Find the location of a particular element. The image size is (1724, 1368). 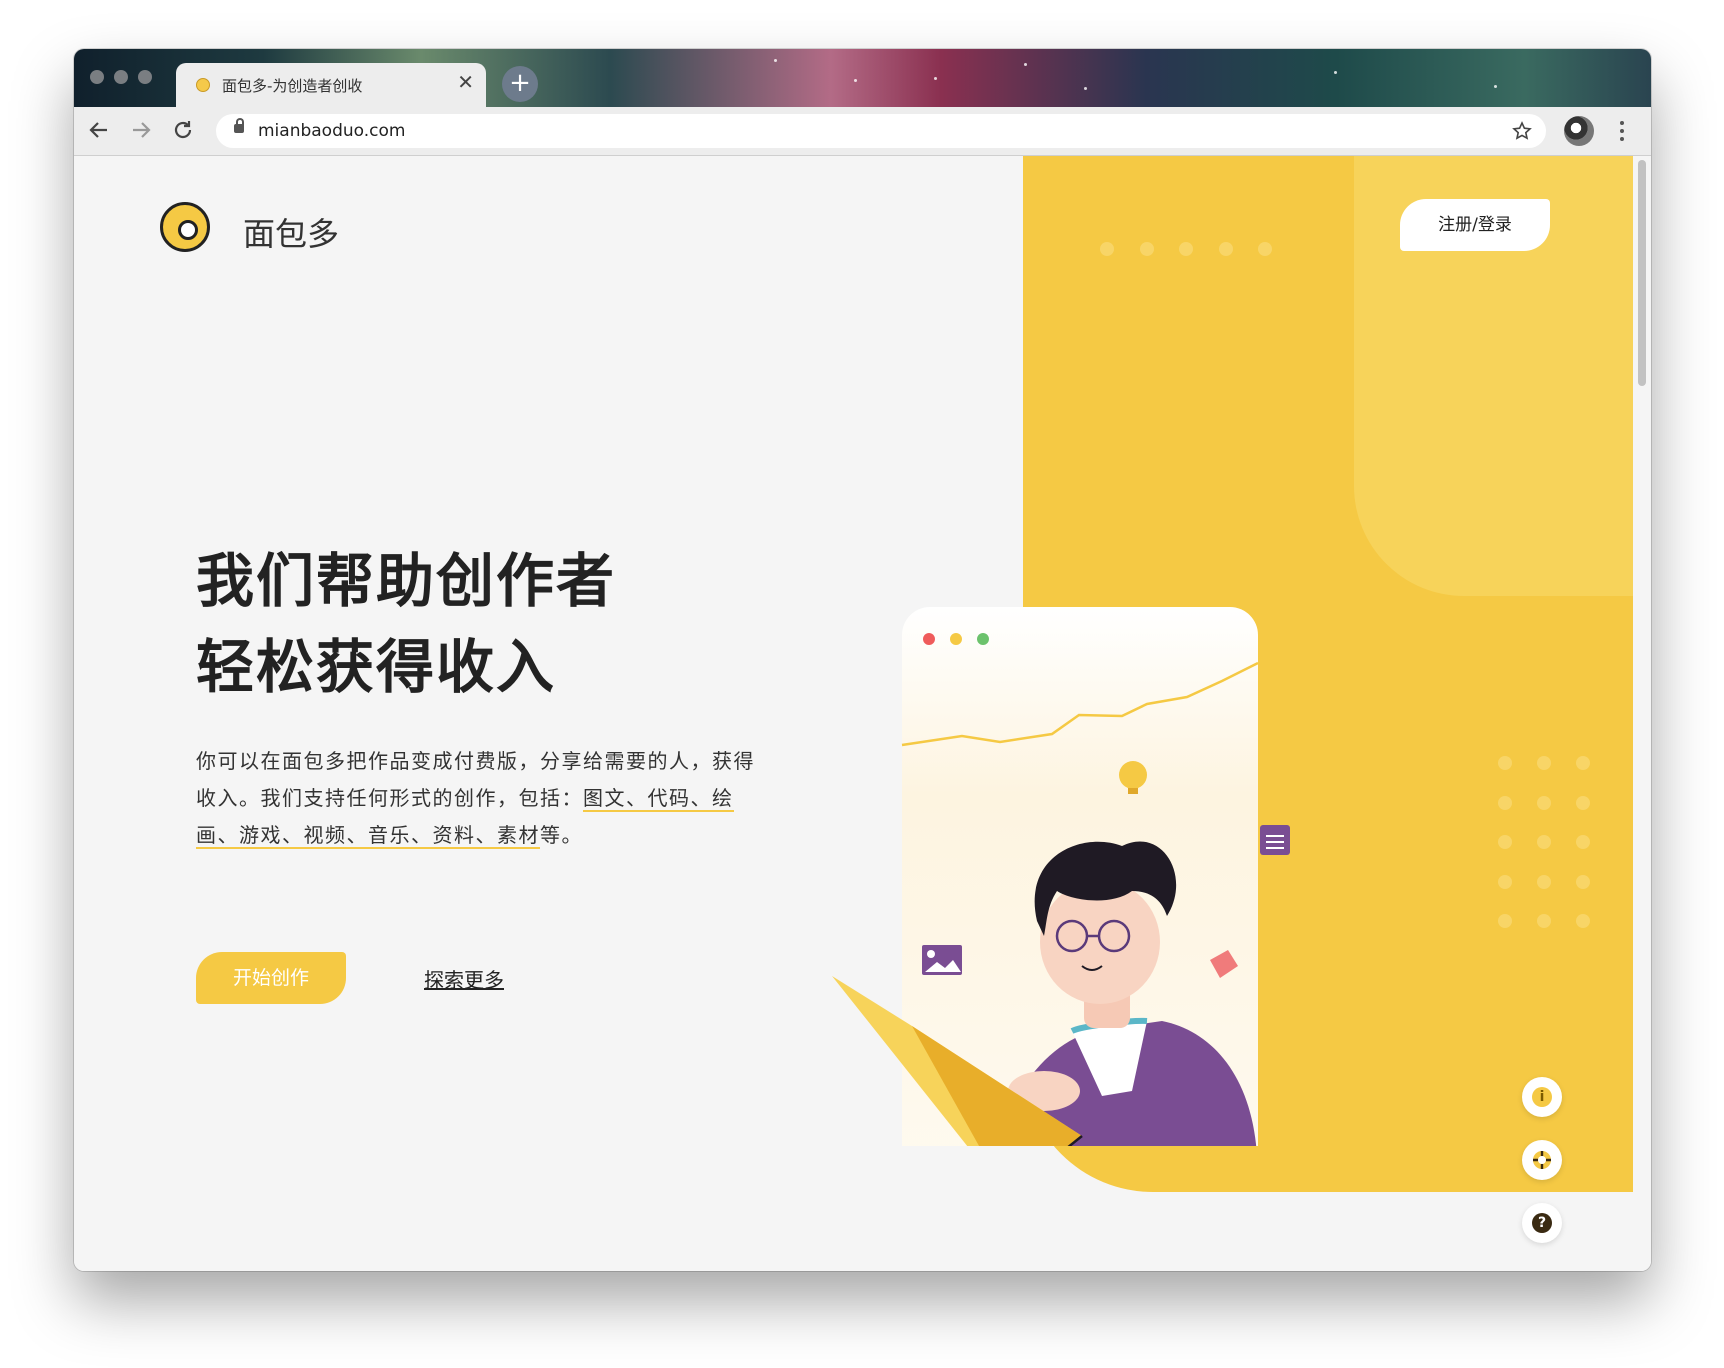

zoom-window-button is located at coordinates (145, 77).